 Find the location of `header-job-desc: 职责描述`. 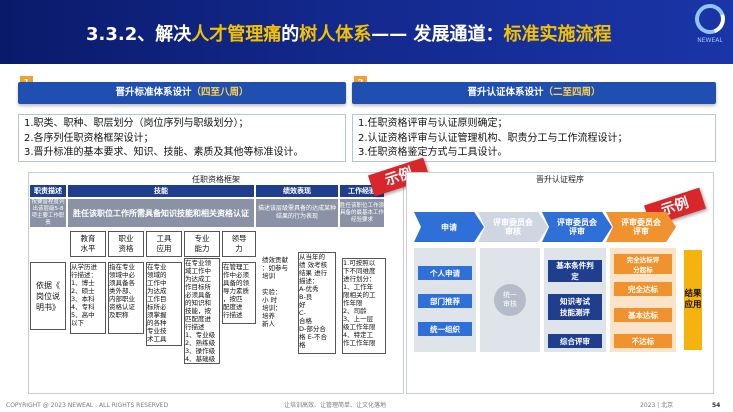

header-job-desc: 职责描述 is located at coordinates (48, 191).